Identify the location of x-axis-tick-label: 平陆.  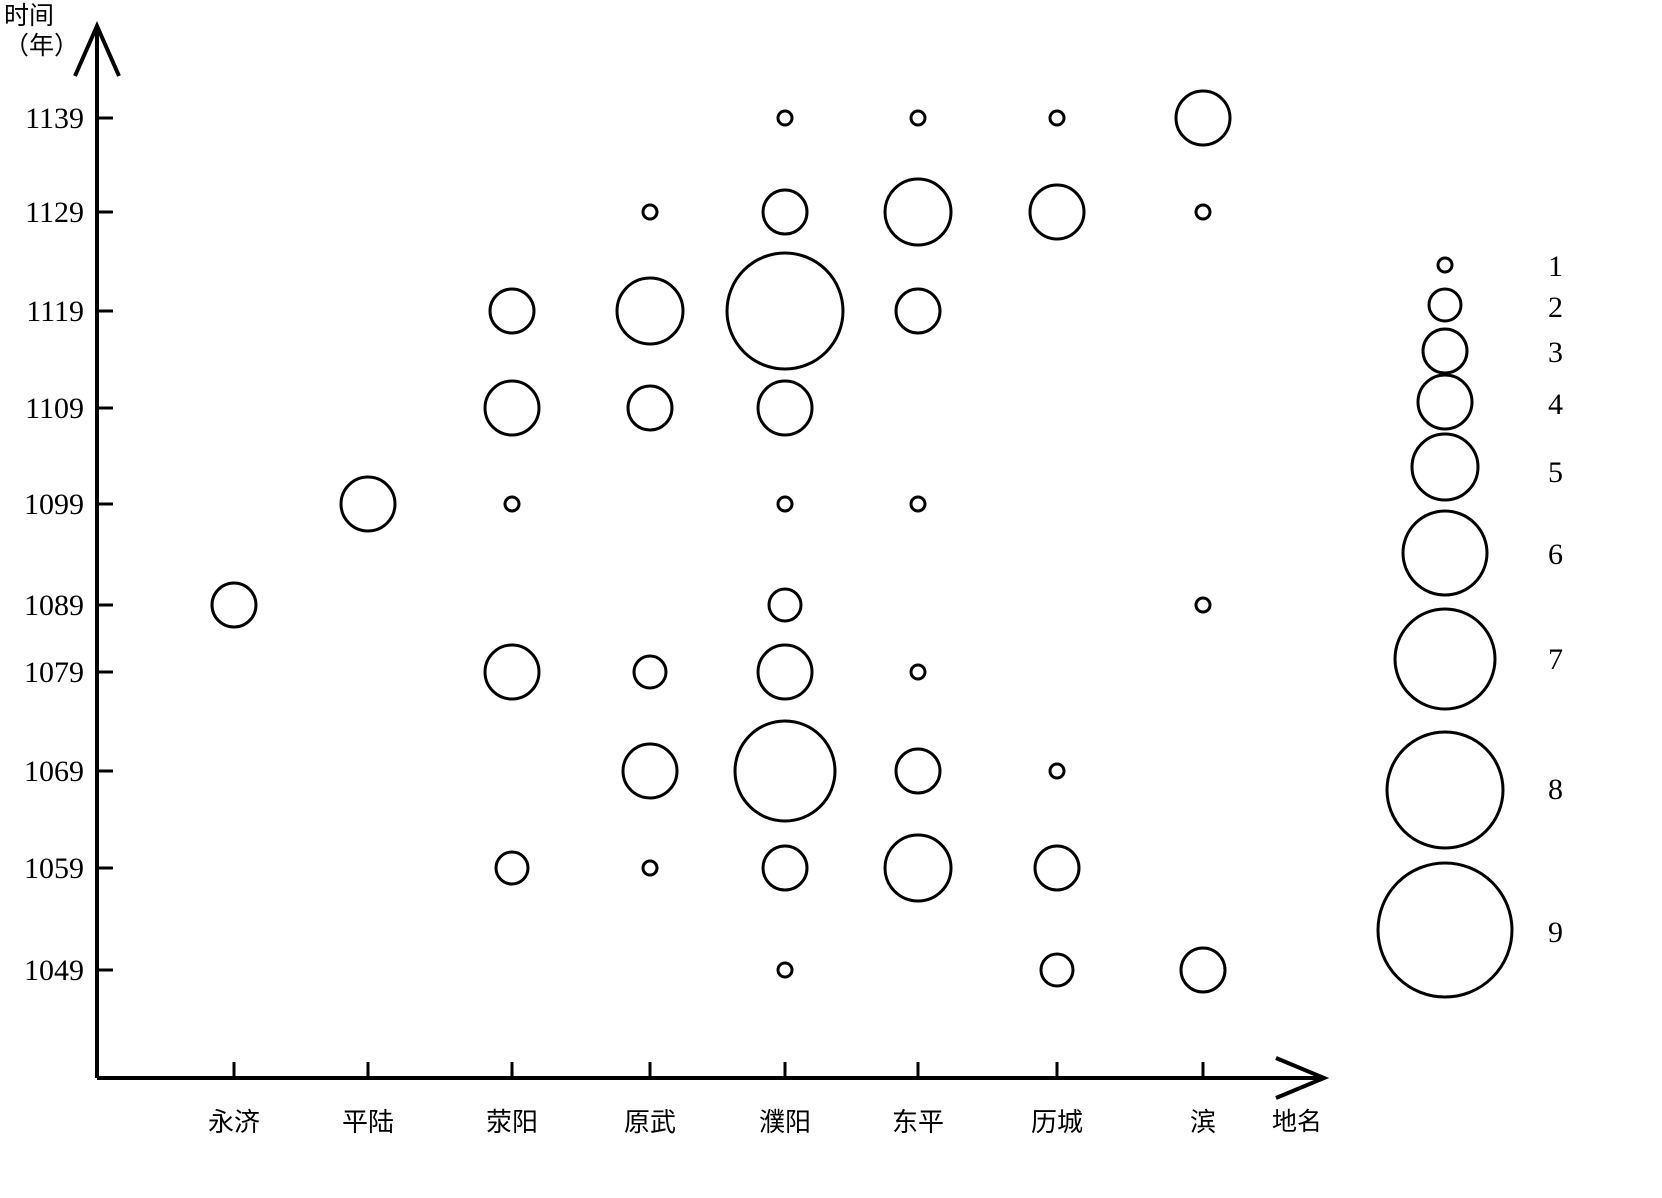
(367, 1122).